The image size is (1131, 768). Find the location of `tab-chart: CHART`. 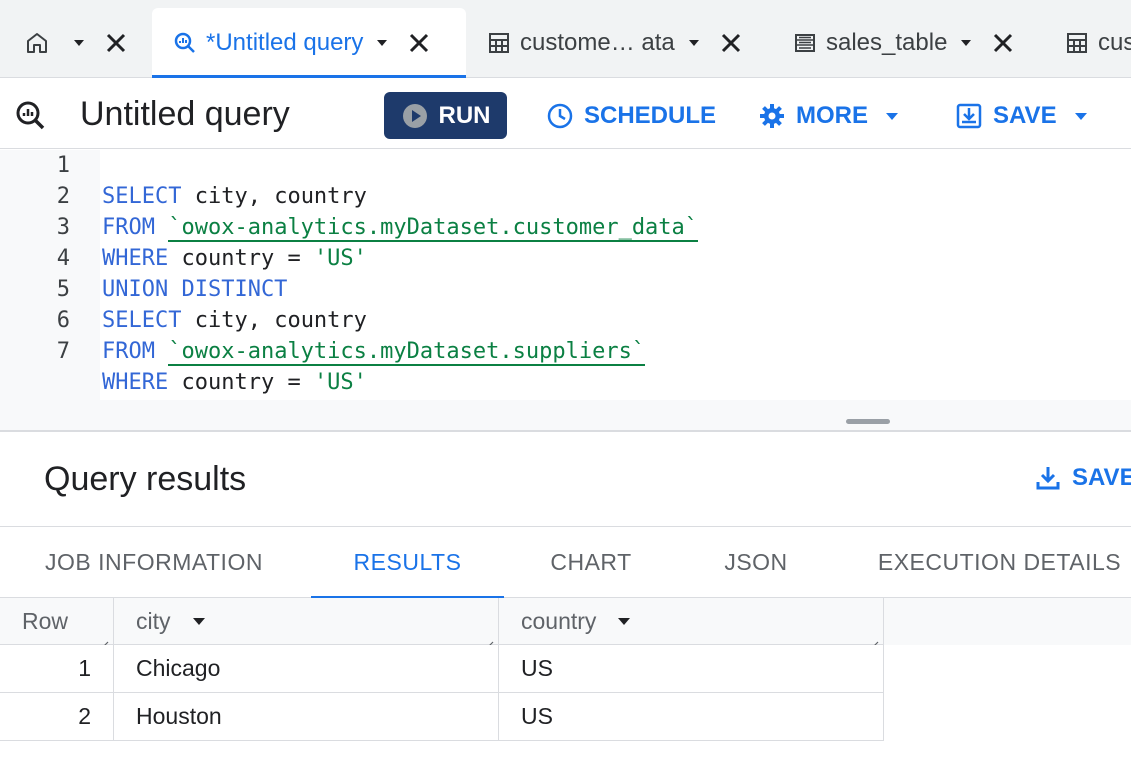

tab-chart: CHART is located at coordinates (591, 562).